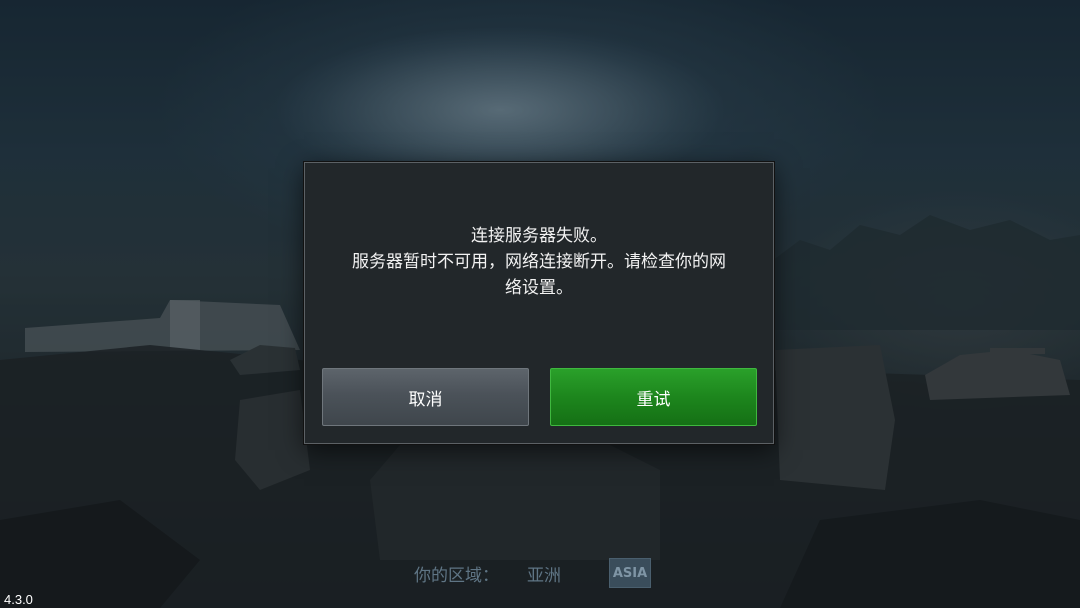 The image size is (1080, 608). I want to click on error-message-line-3: 络设置。, so click(539, 288).